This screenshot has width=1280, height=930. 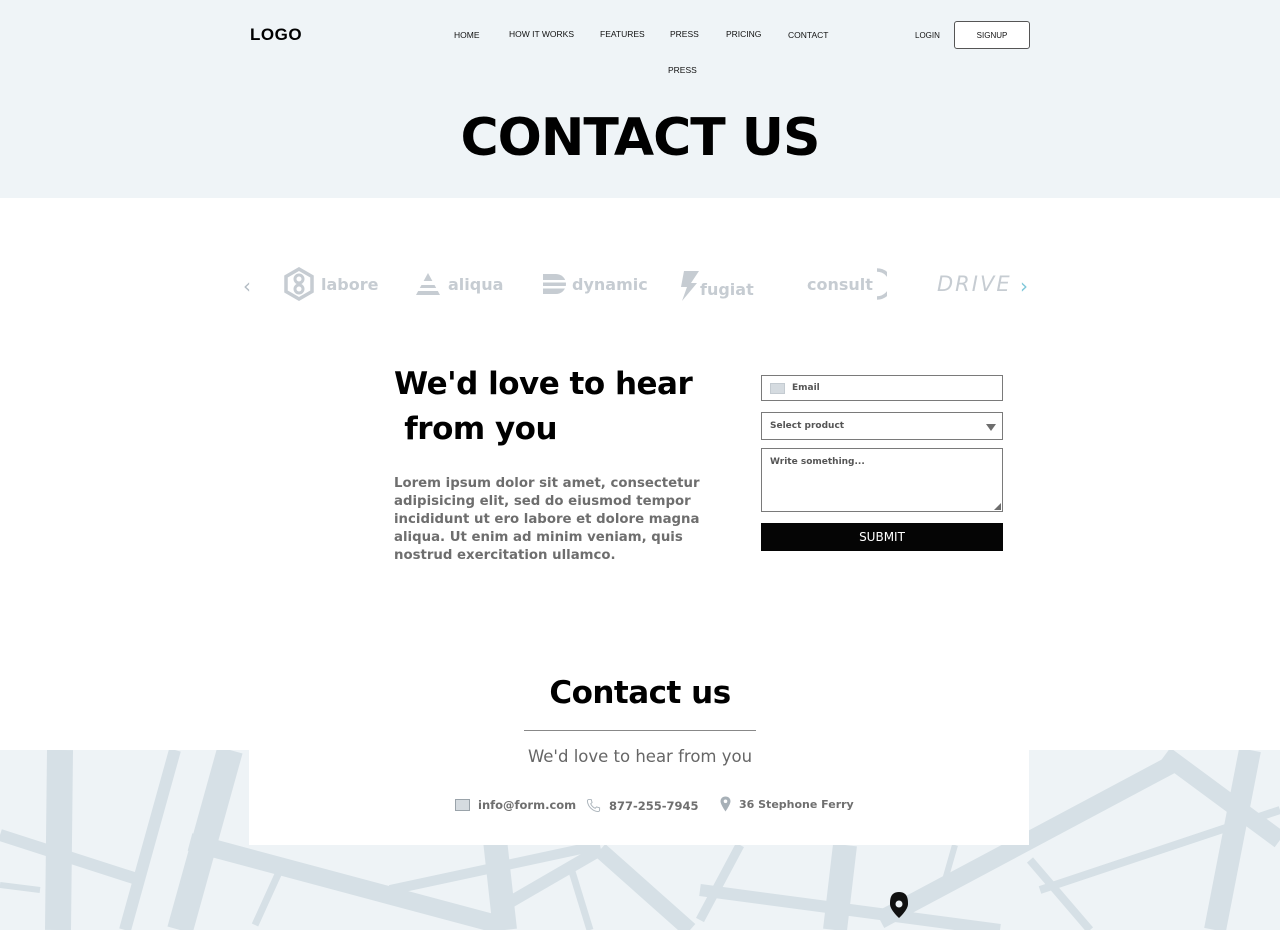 I want to click on contact-divider, so click(x=640, y=730).